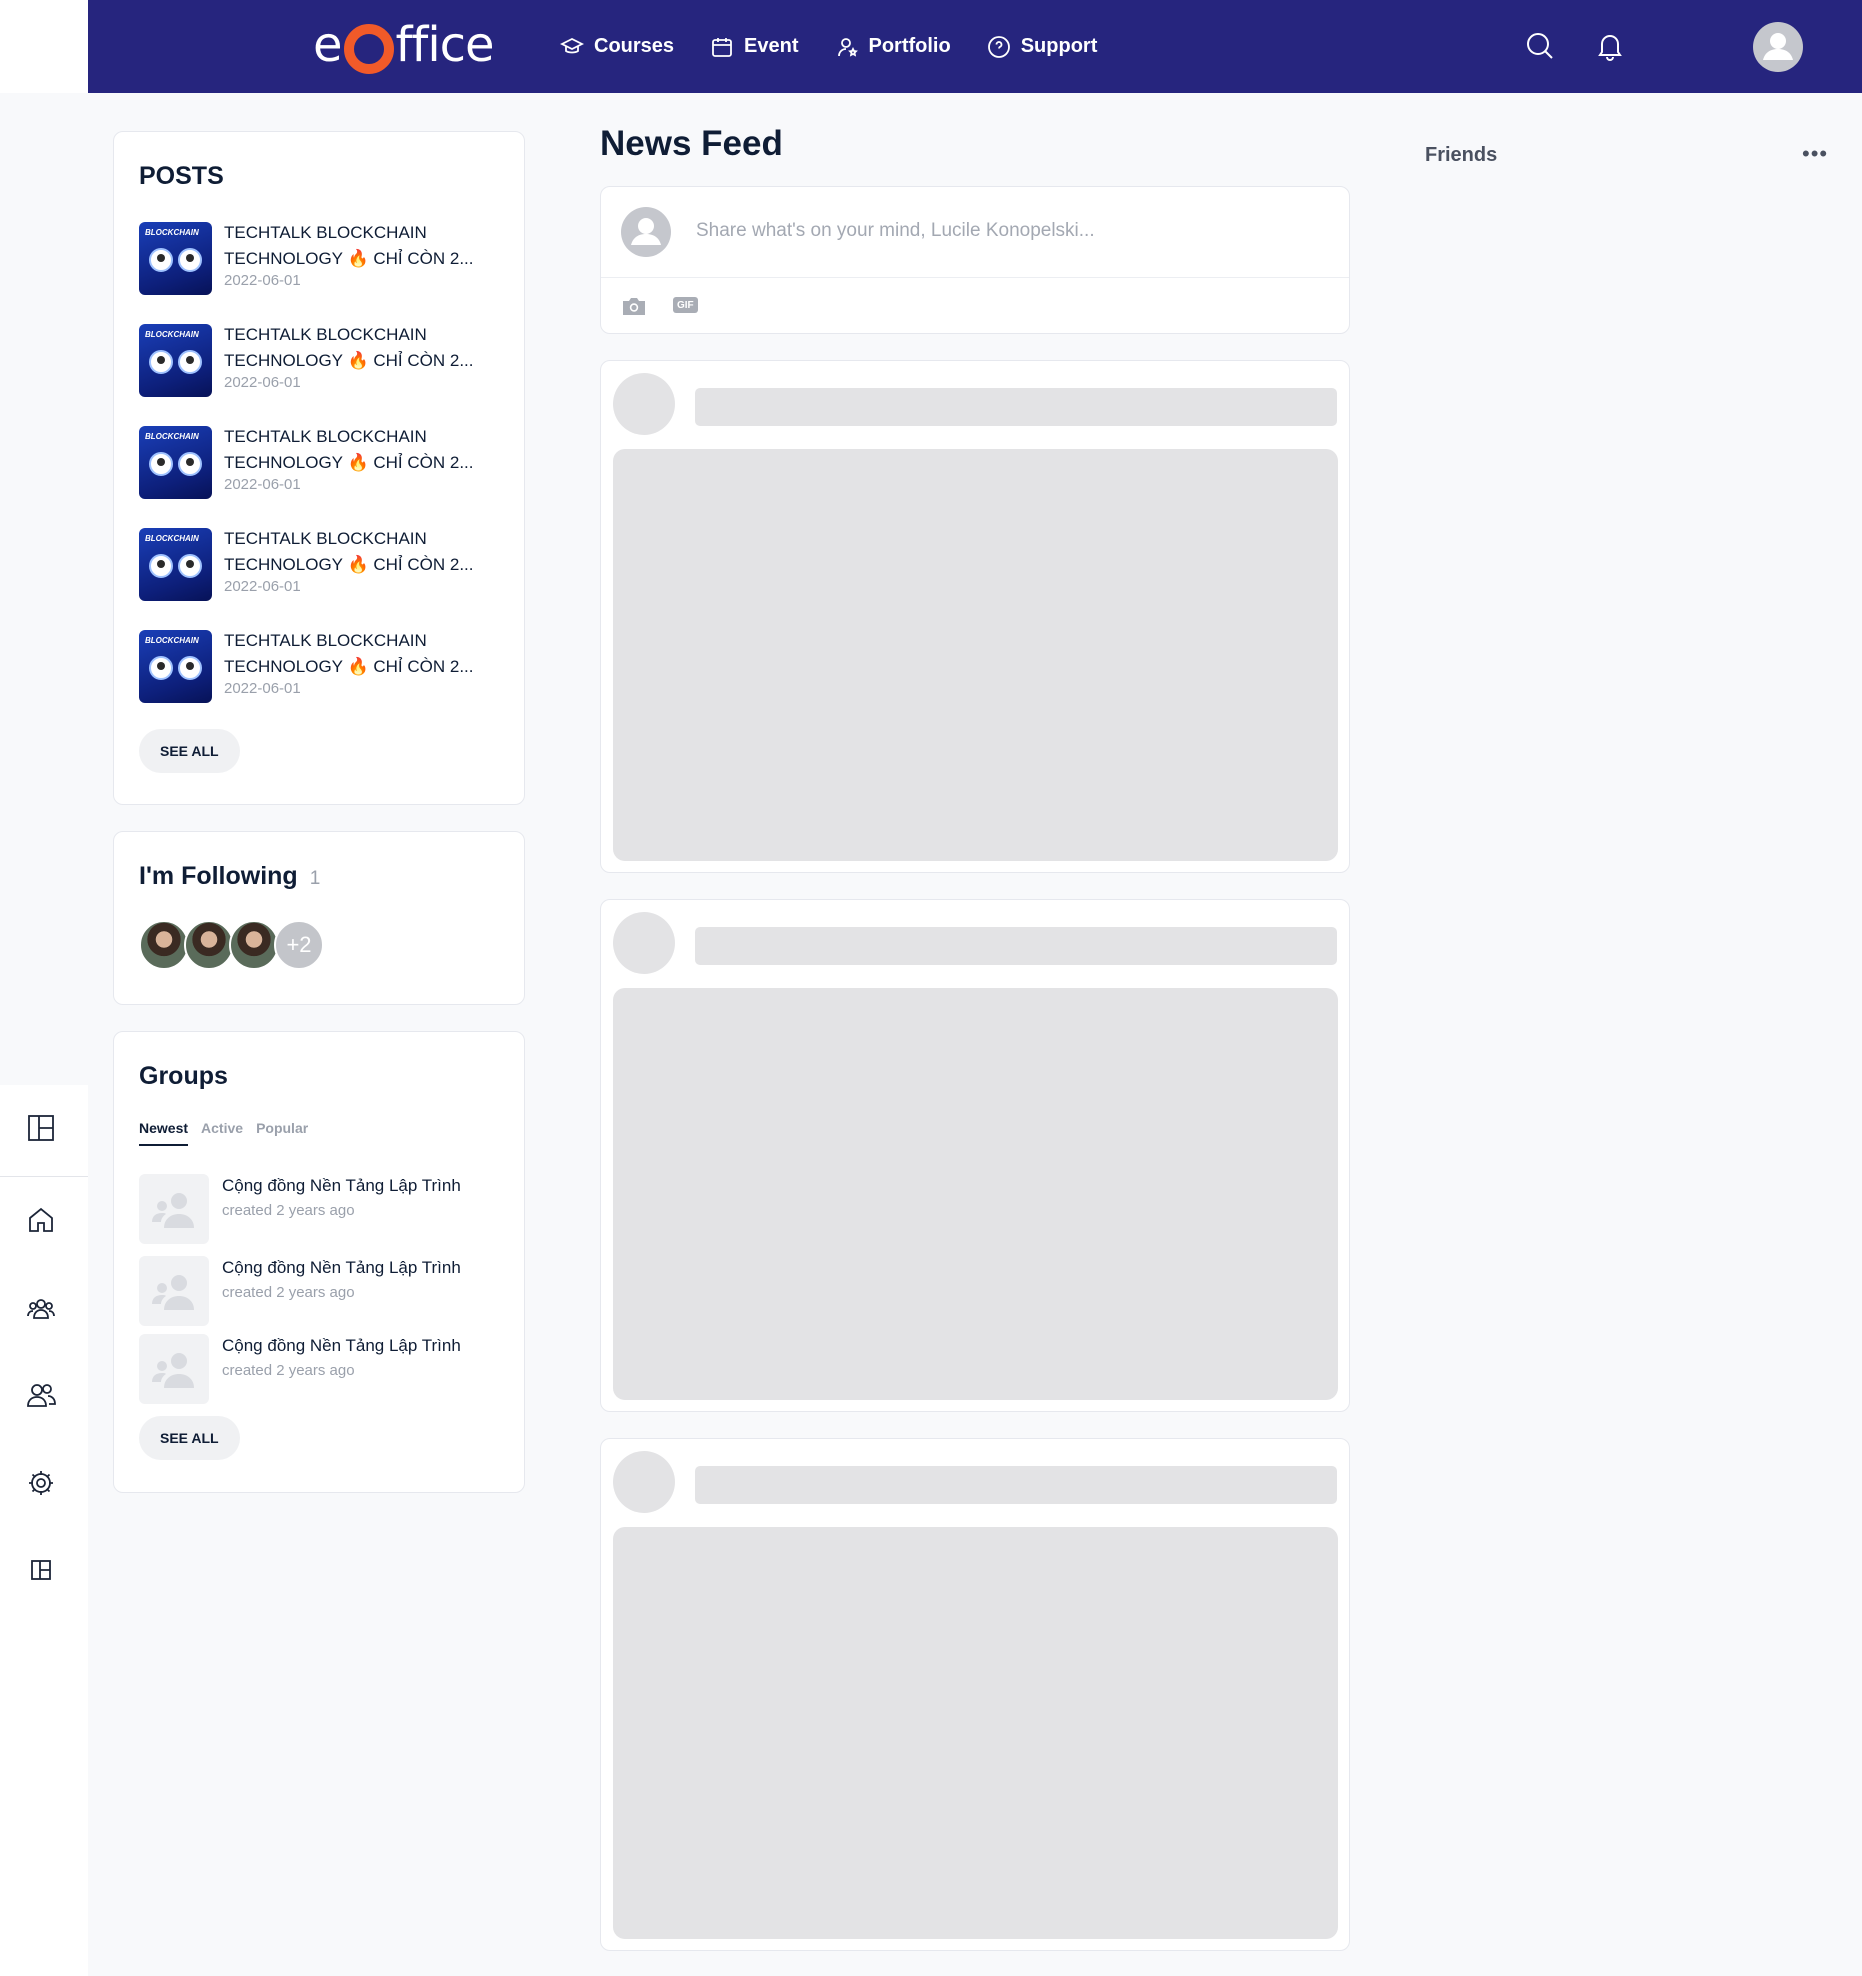  What do you see at coordinates (722, 47) in the screenshot?
I see `calendar-icon` at bounding box center [722, 47].